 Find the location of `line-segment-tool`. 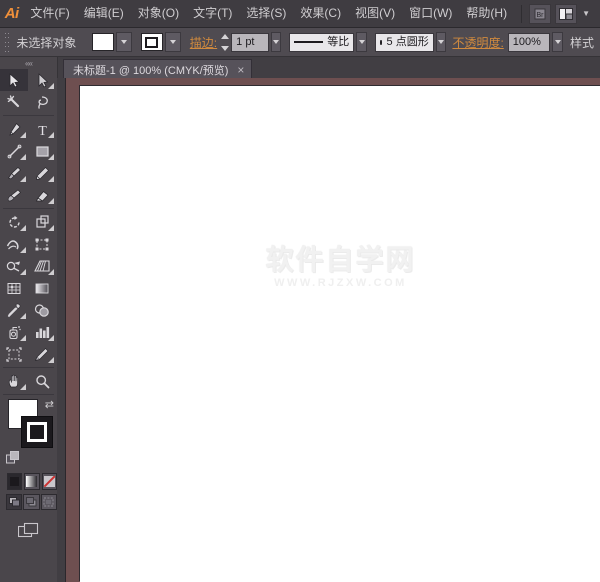

line-segment-tool is located at coordinates (14, 151).